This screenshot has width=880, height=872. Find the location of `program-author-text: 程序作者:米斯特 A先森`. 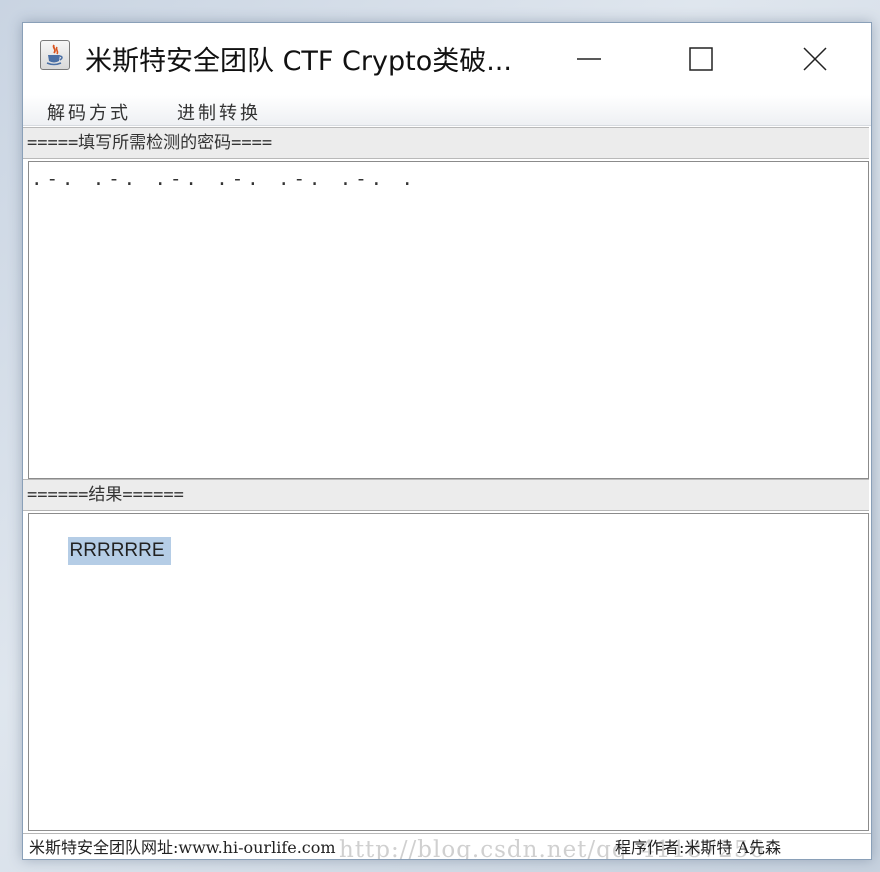

program-author-text: 程序作者:米斯特 A先森 is located at coordinates (698, 847).